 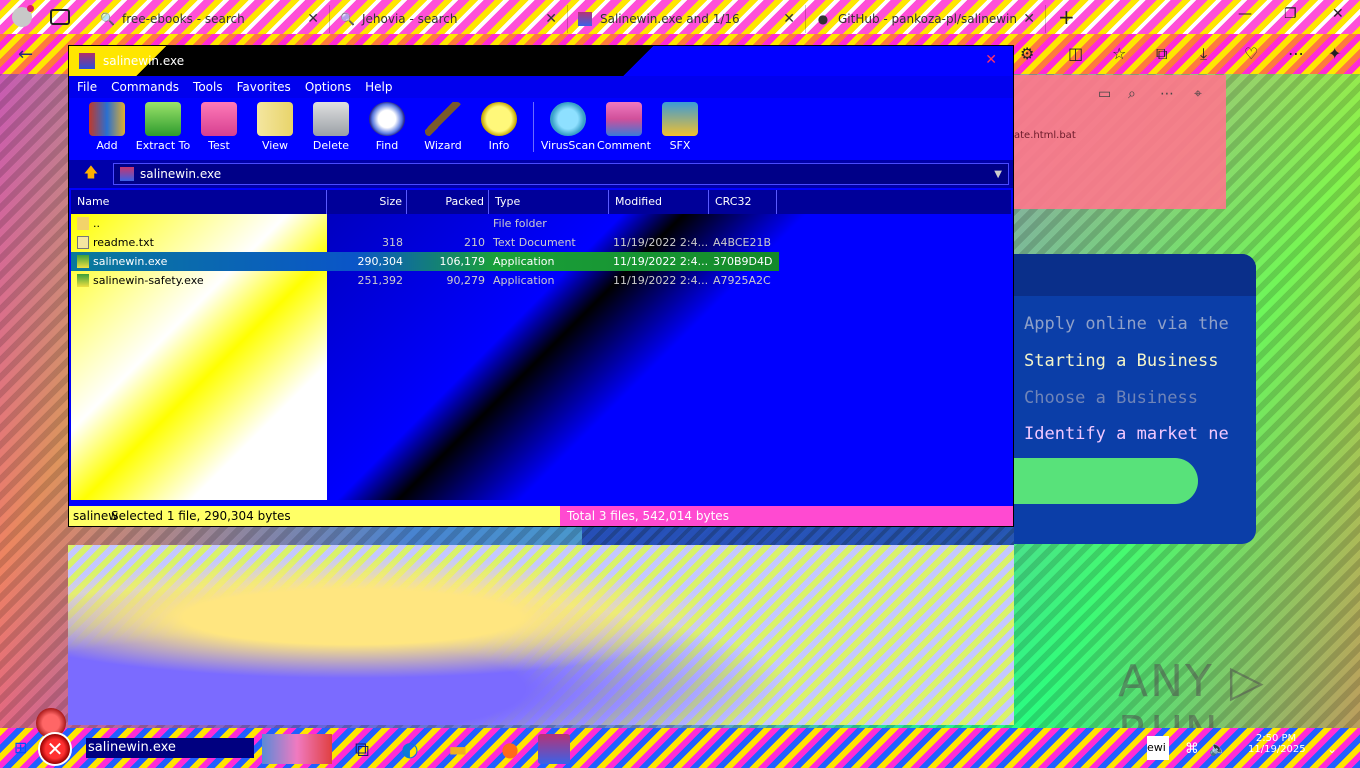 I want to click on view-button: View, so click(x=275, y=125).